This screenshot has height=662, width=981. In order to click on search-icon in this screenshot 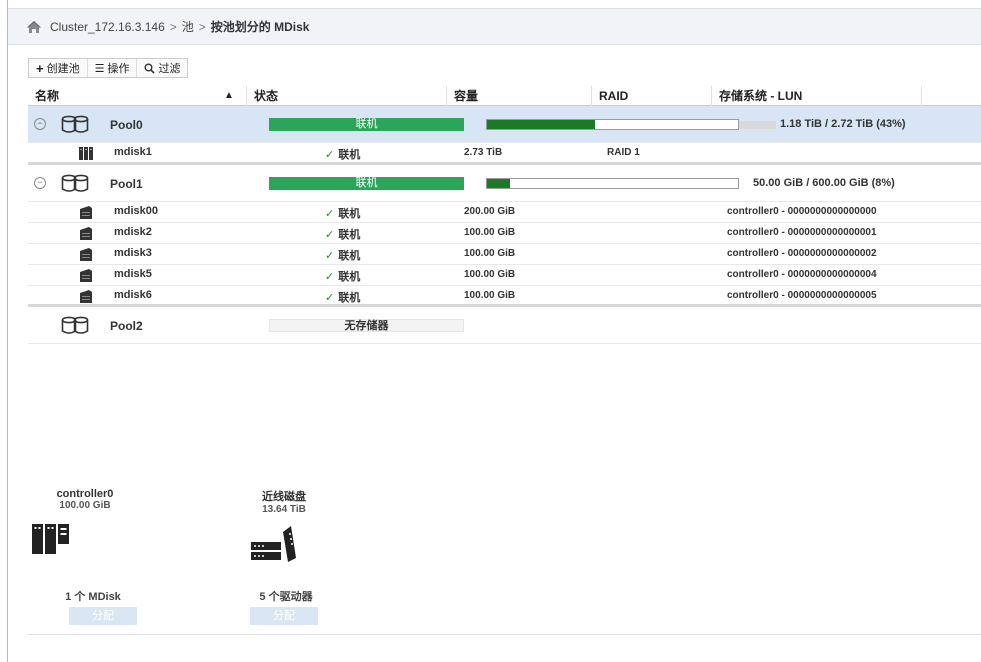, I will do `click(150, 68)`.